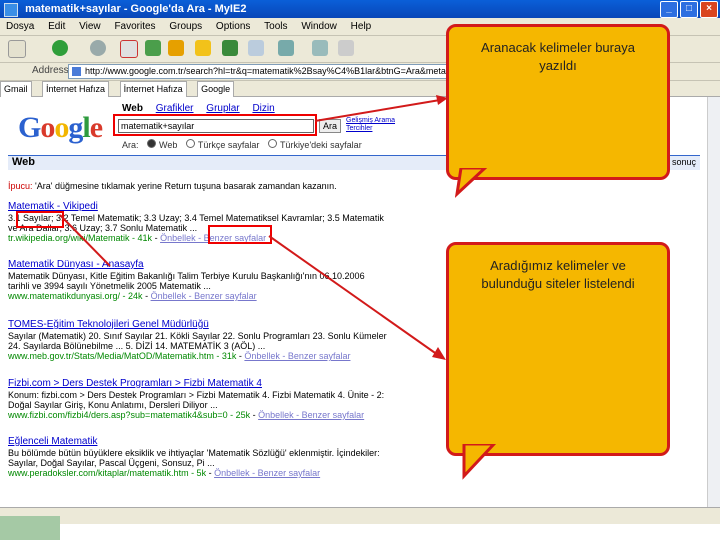 The image size is (720, 540). What do you see at coordinates (370, 129) in the screenshot?
I see `preferences-link: Tercihler` at bounding box center [370, 129].